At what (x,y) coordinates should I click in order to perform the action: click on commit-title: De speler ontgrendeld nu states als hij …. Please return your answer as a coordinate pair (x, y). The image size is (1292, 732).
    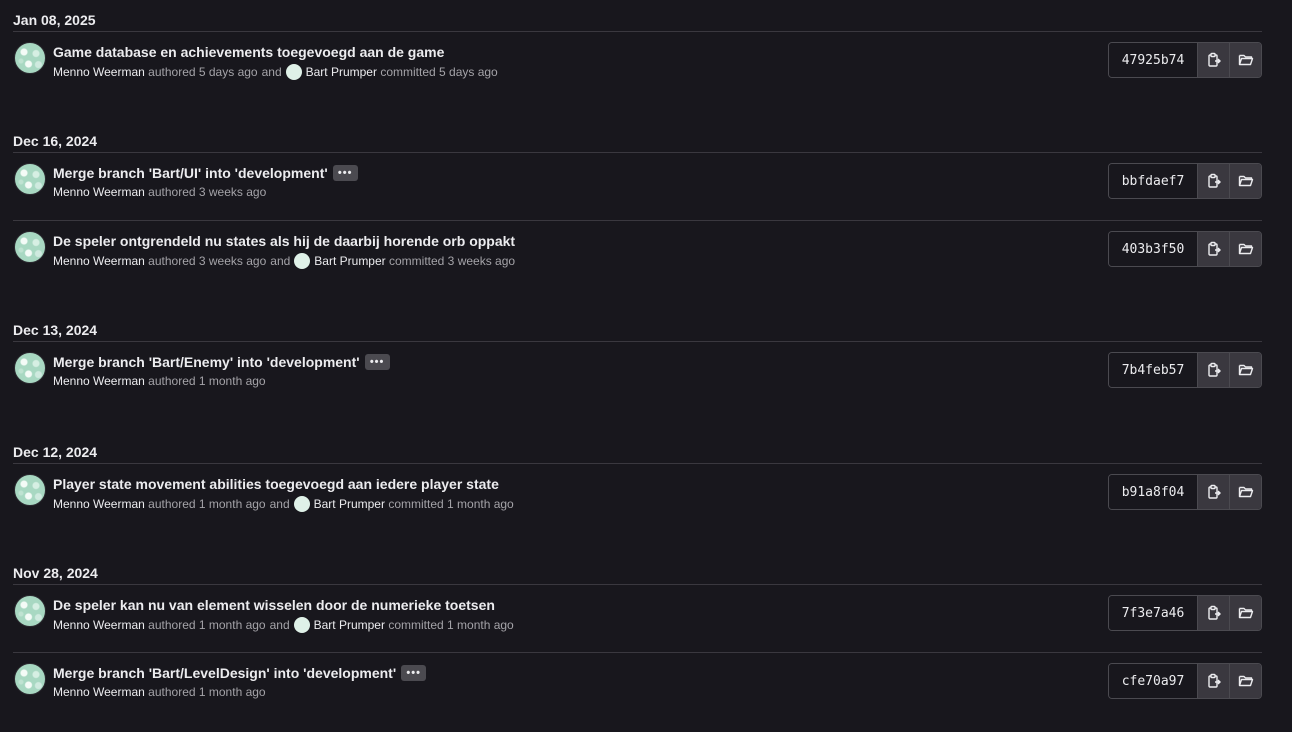
    Looking at the image, I should click on (284, 241).